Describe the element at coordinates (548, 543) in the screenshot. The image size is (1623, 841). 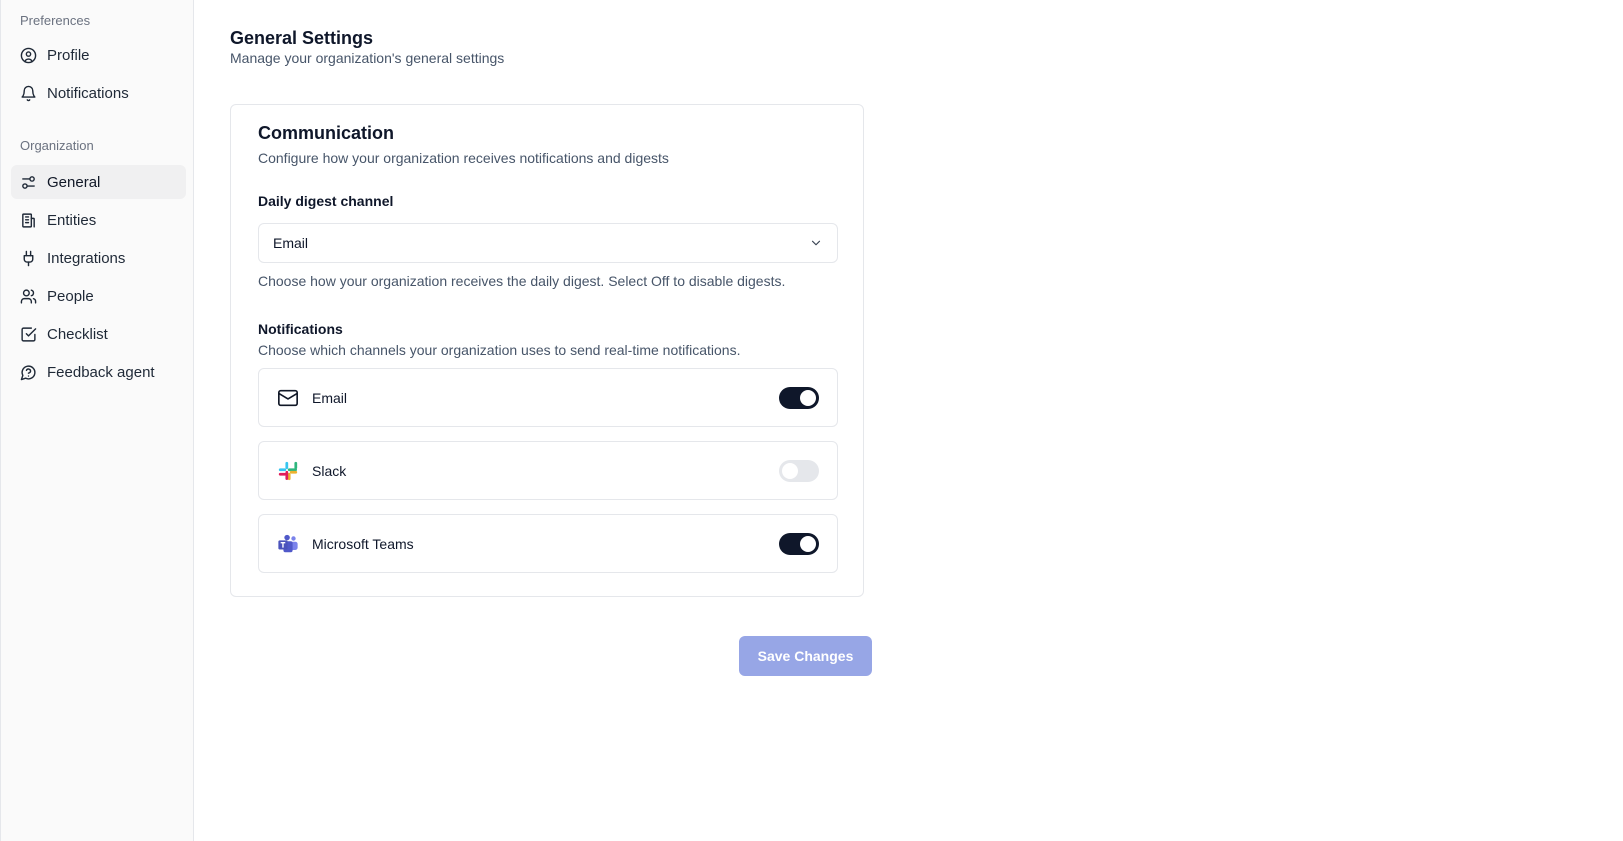
I see `channel-row-microsoft-teams: Microsoft Teams` at that location.